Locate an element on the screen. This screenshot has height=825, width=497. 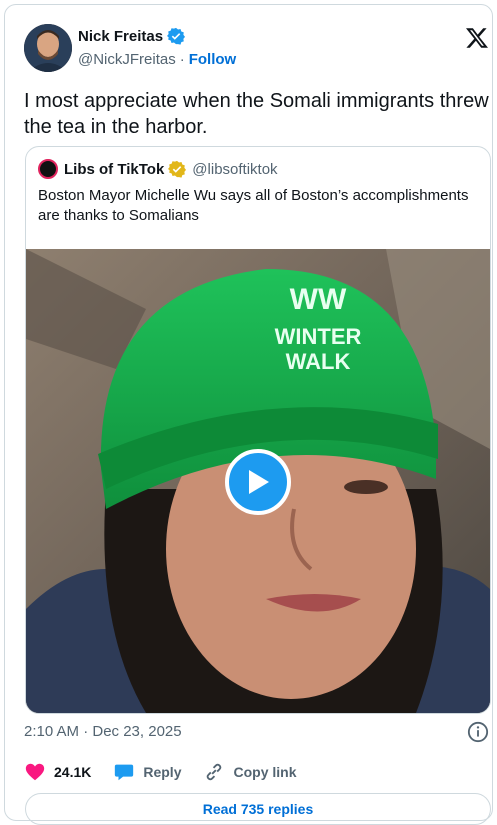
quoted-author-avatar is located at coordinates (48, 169).